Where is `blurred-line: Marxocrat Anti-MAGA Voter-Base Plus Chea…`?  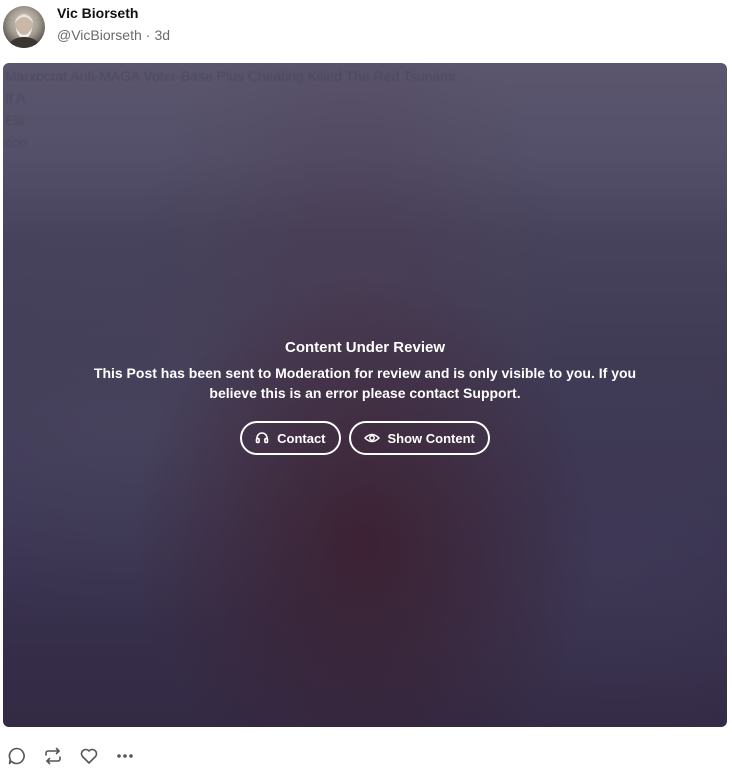 blurred-line: Marxocrat Anti-MAGA Voter-Base Plus Chea… is located at coordinates (230, 76).